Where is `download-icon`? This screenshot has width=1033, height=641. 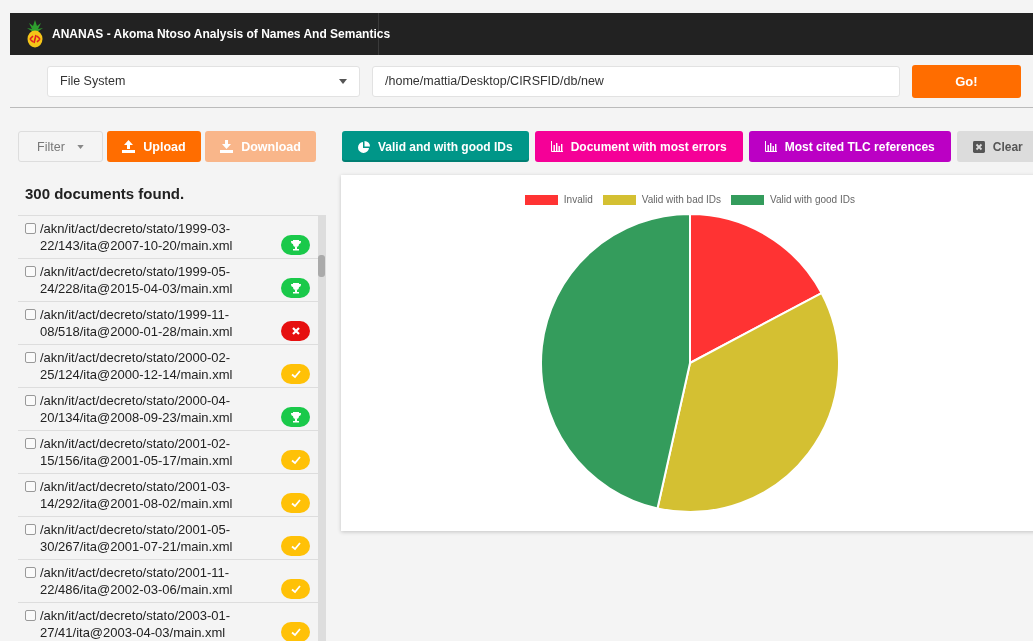 download-icon is located at coordinates (227, 146).